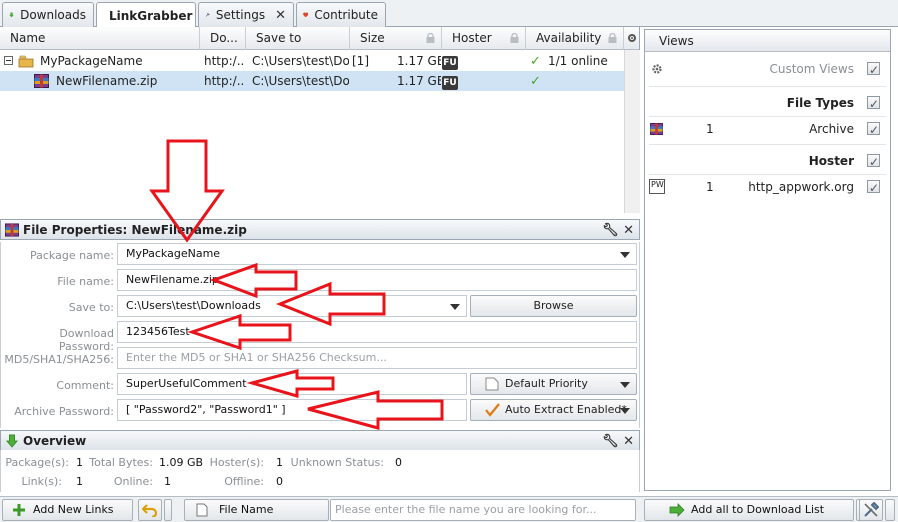 The height and width of the screenshot is (522, 898). I want to click on settings-button, so click(871, 510).